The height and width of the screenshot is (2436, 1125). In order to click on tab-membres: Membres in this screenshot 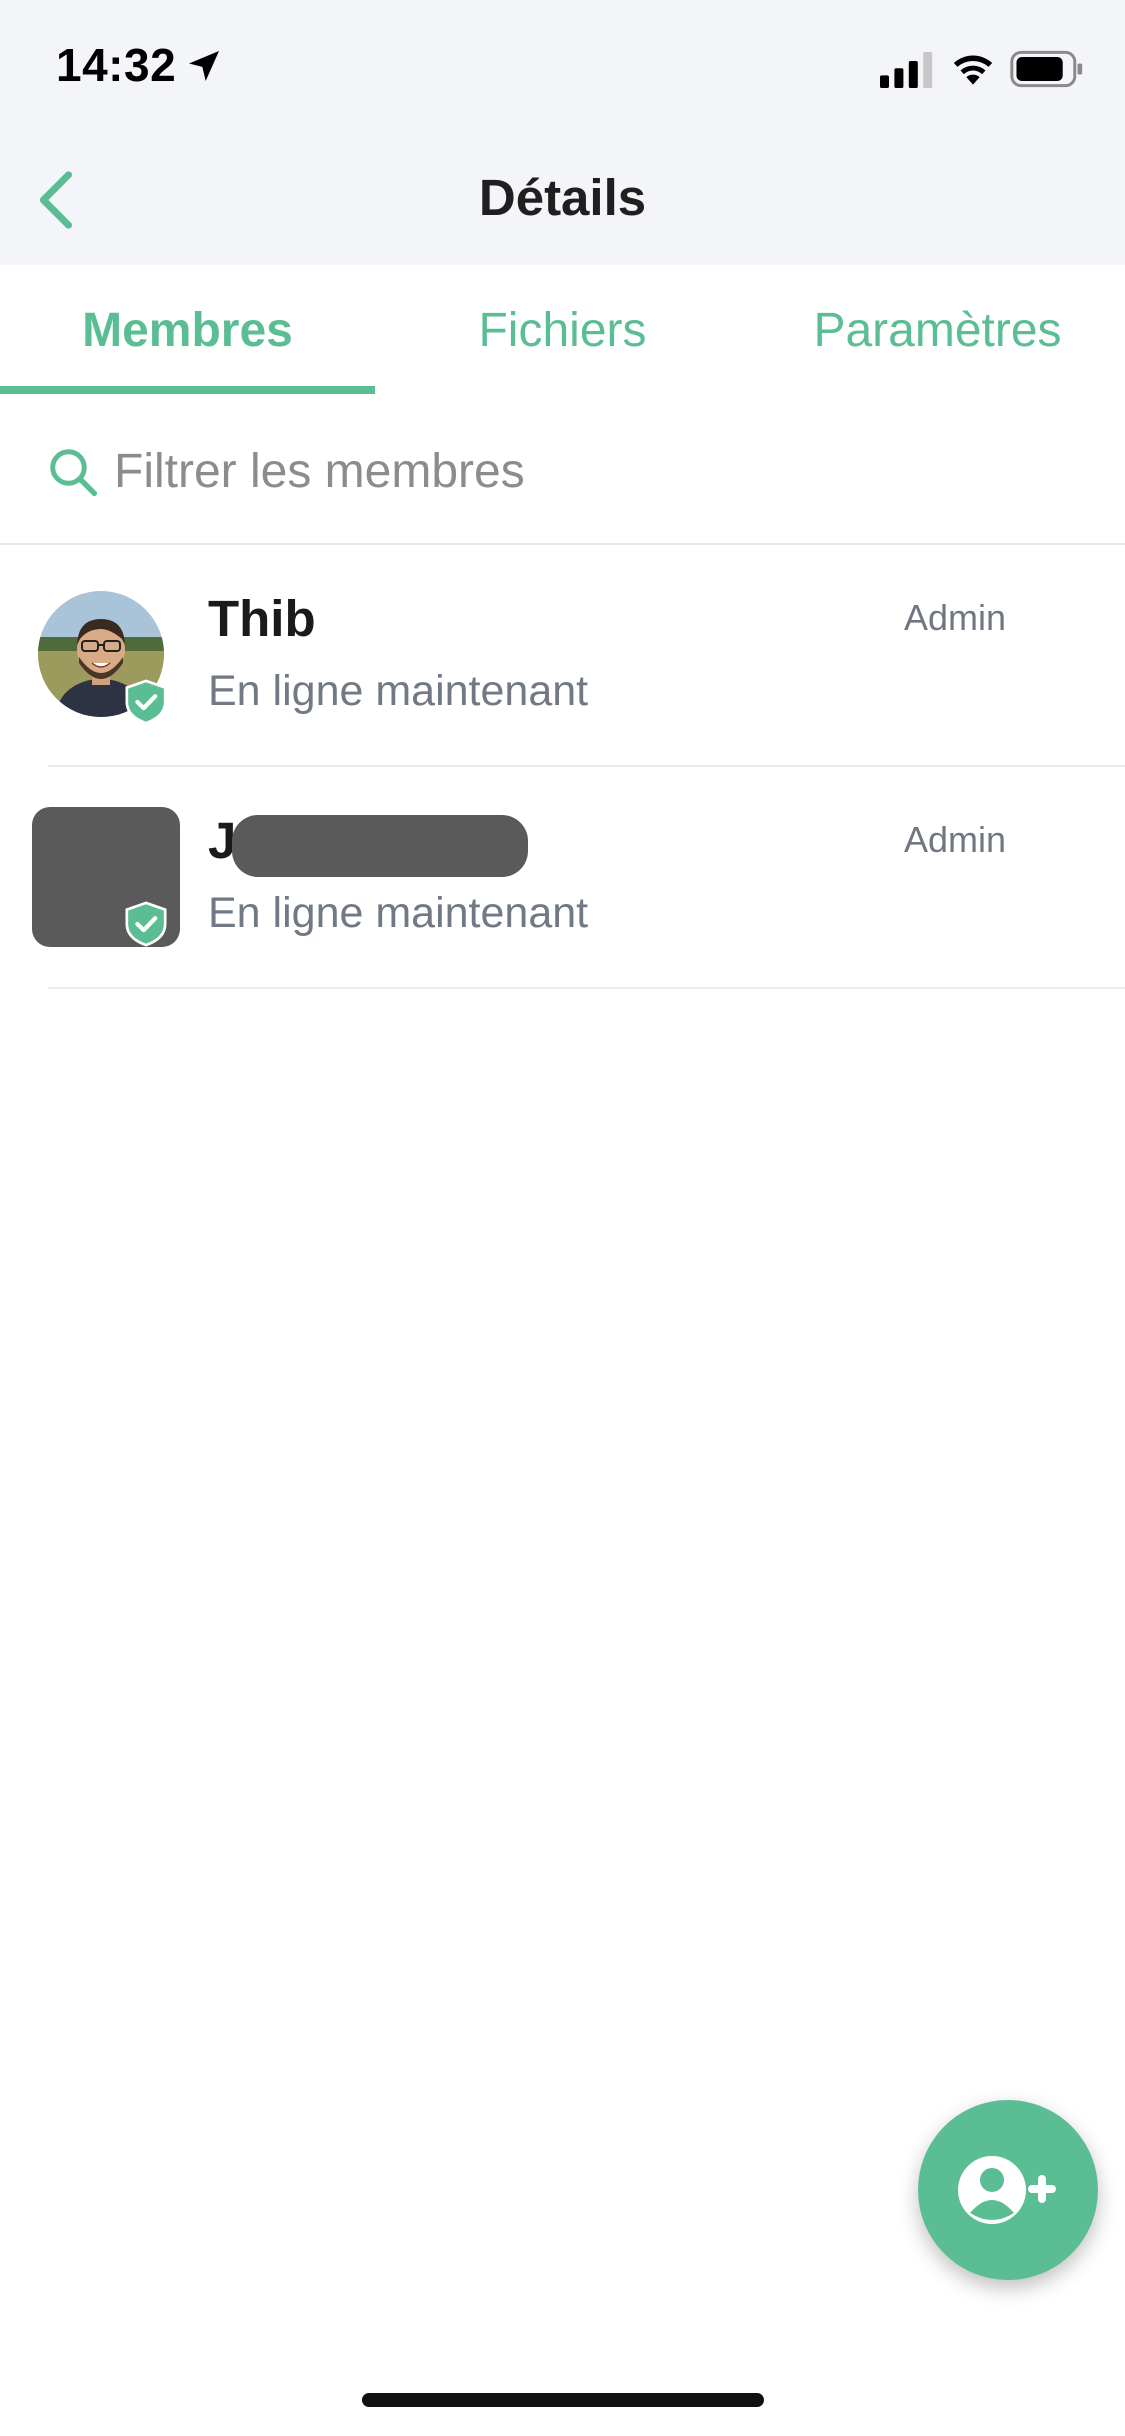, I will do `click(187, 330)`.